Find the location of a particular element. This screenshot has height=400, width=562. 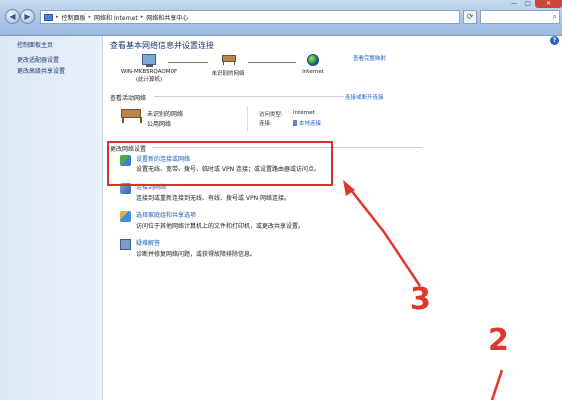

annotation-number-3: 3 is located at coordinates (420, 299).